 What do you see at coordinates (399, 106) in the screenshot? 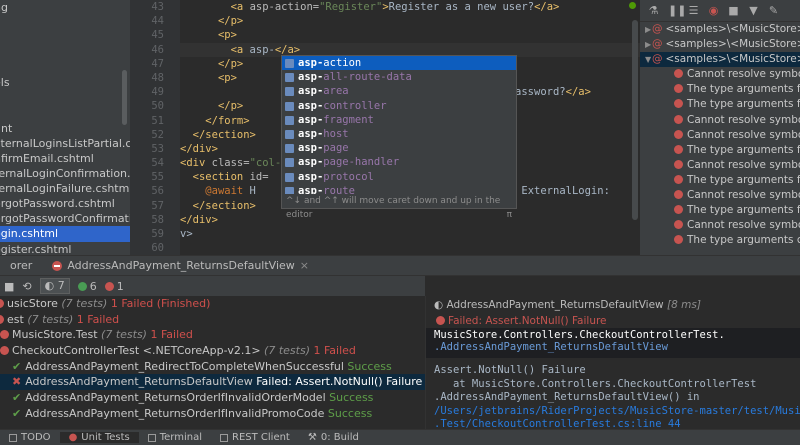
I see `completion-item: asp-controller` at bounding box center [399, 106].